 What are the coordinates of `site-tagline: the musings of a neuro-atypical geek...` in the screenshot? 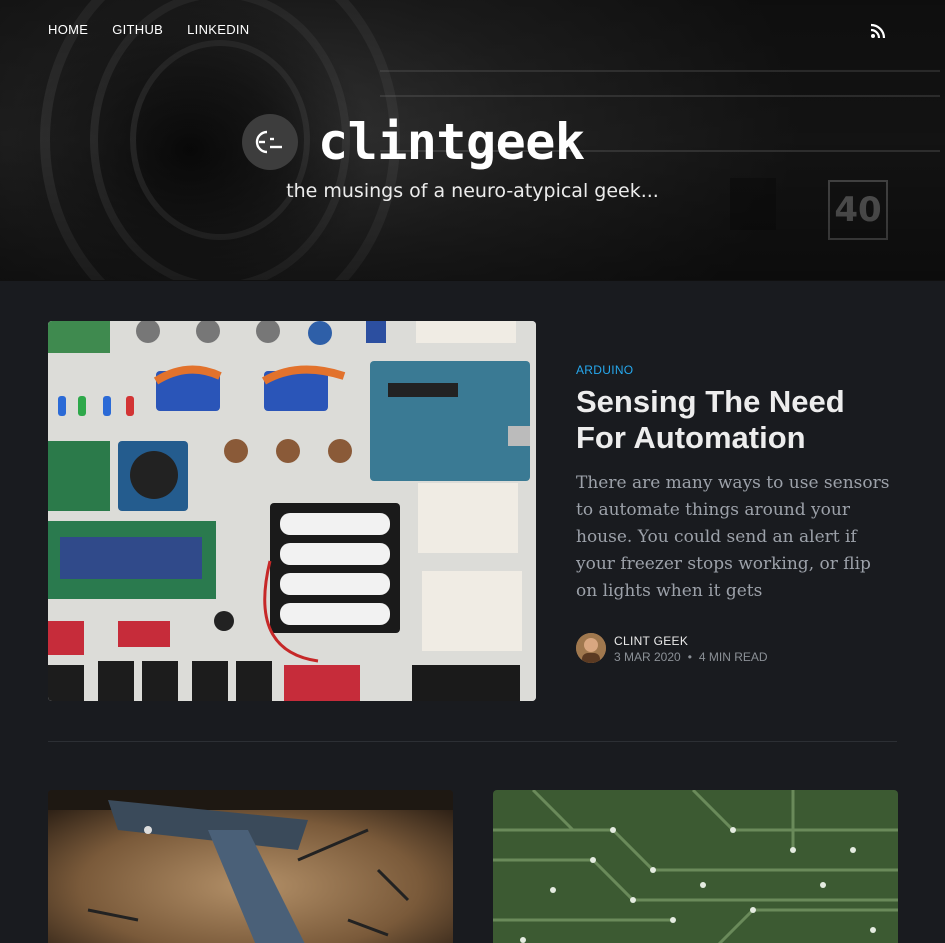 It's located at (472, 191).